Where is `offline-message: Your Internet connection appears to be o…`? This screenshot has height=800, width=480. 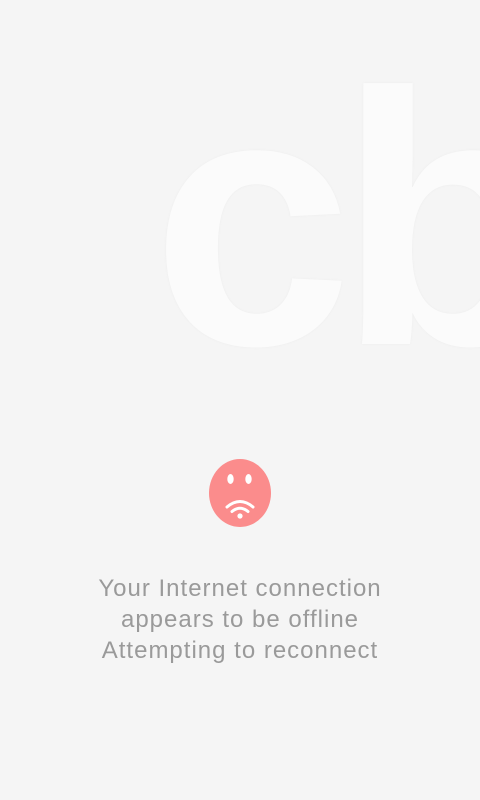 offline-message: Your Internet connection appears to be o… is located at coordinates (240, 619).